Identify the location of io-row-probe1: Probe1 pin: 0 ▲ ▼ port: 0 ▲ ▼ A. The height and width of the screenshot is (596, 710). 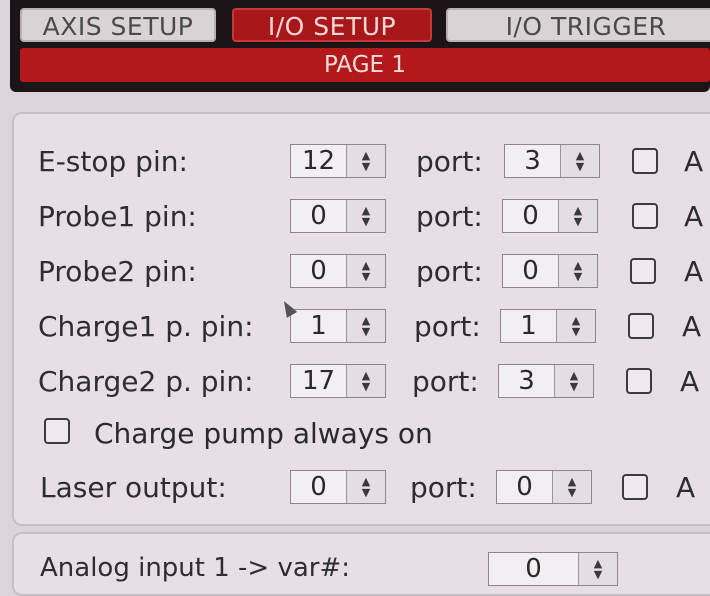
(355, 217).